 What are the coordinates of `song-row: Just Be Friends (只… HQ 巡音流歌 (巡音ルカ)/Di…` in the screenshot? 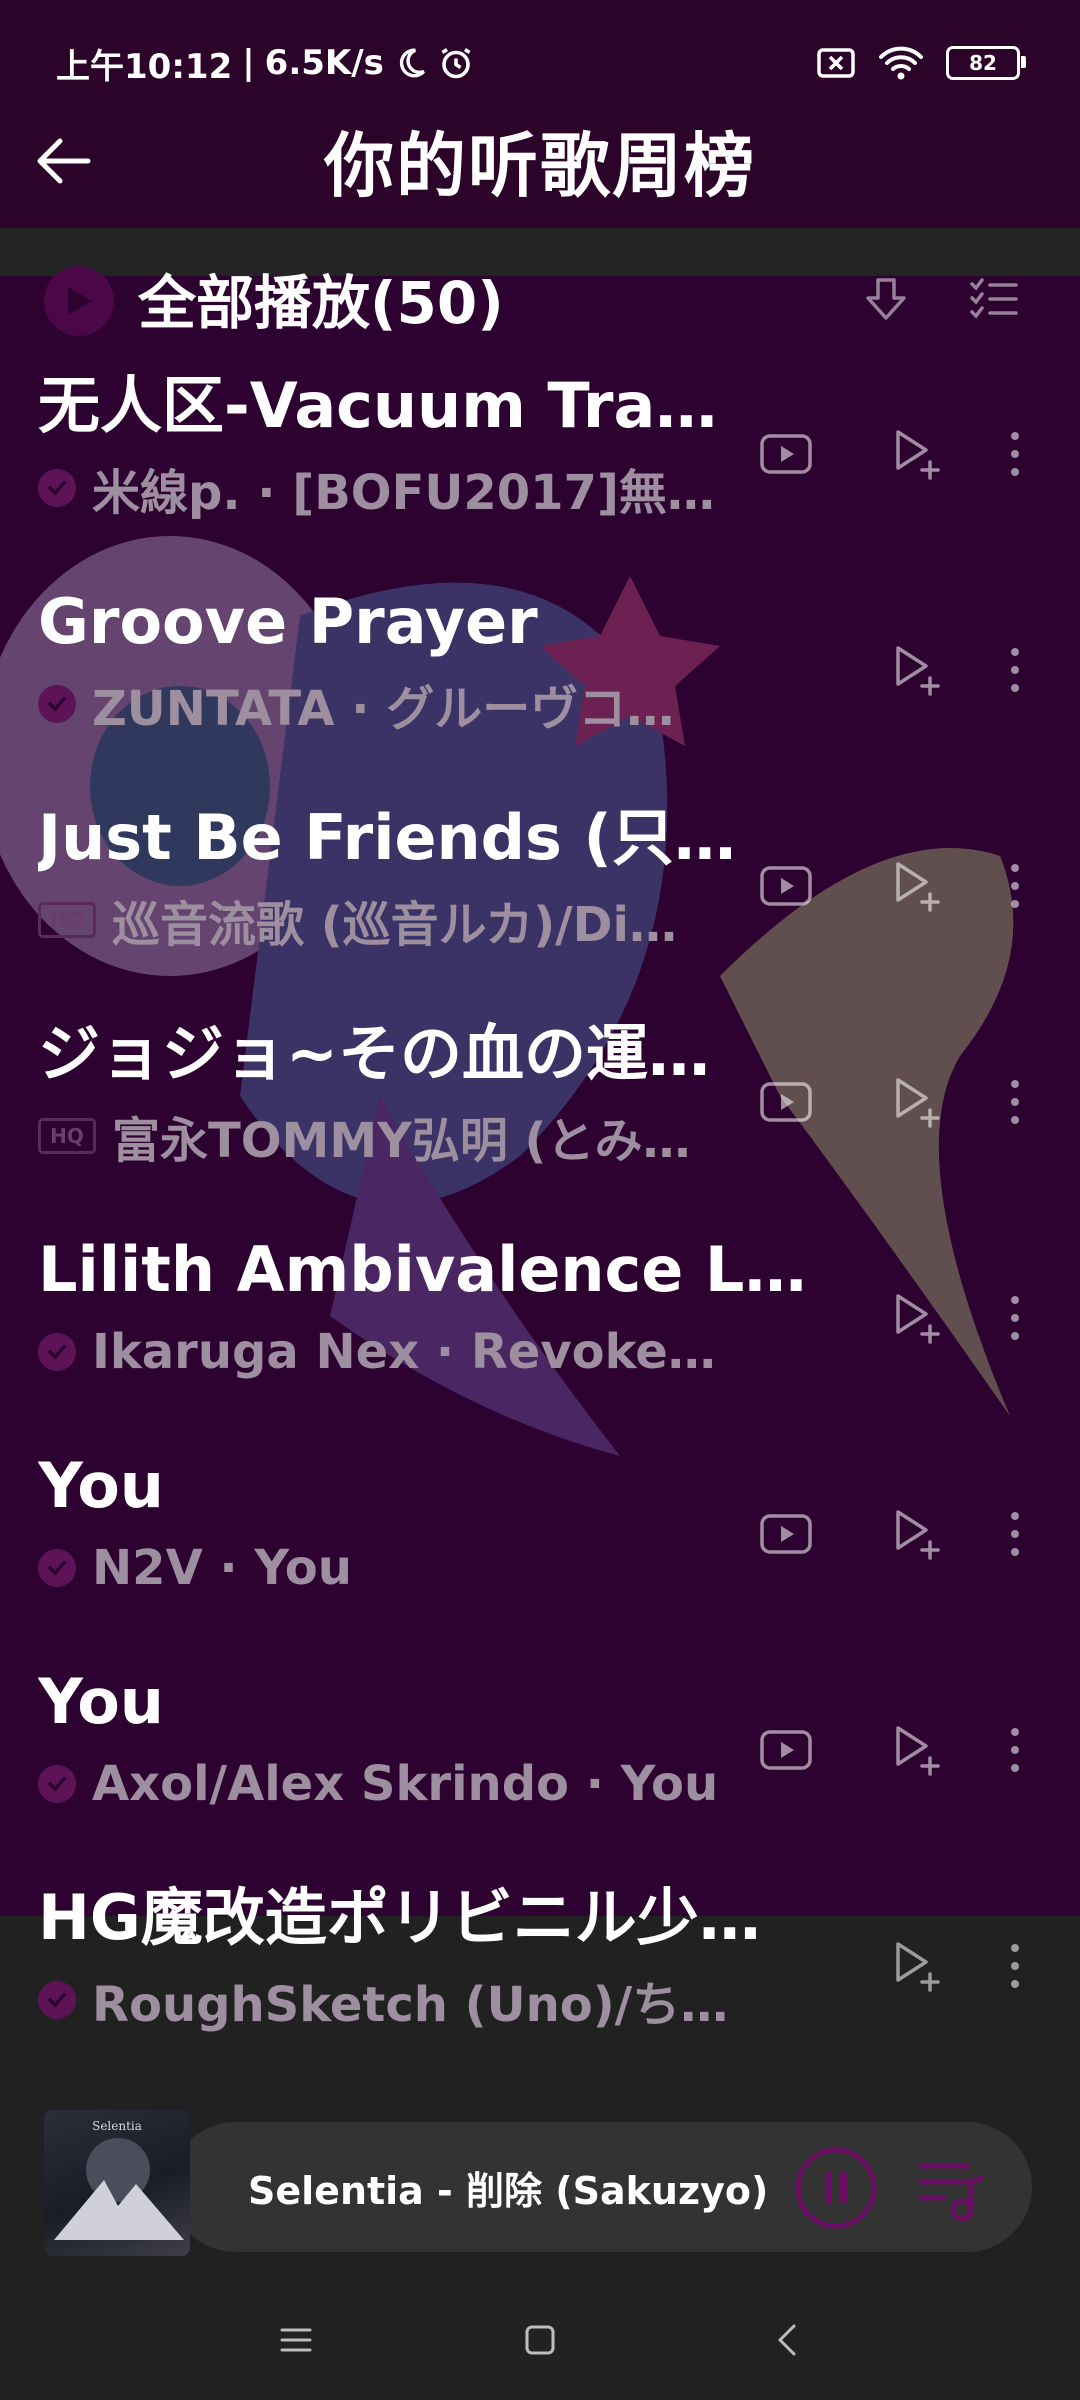 It's located at (540, 906).